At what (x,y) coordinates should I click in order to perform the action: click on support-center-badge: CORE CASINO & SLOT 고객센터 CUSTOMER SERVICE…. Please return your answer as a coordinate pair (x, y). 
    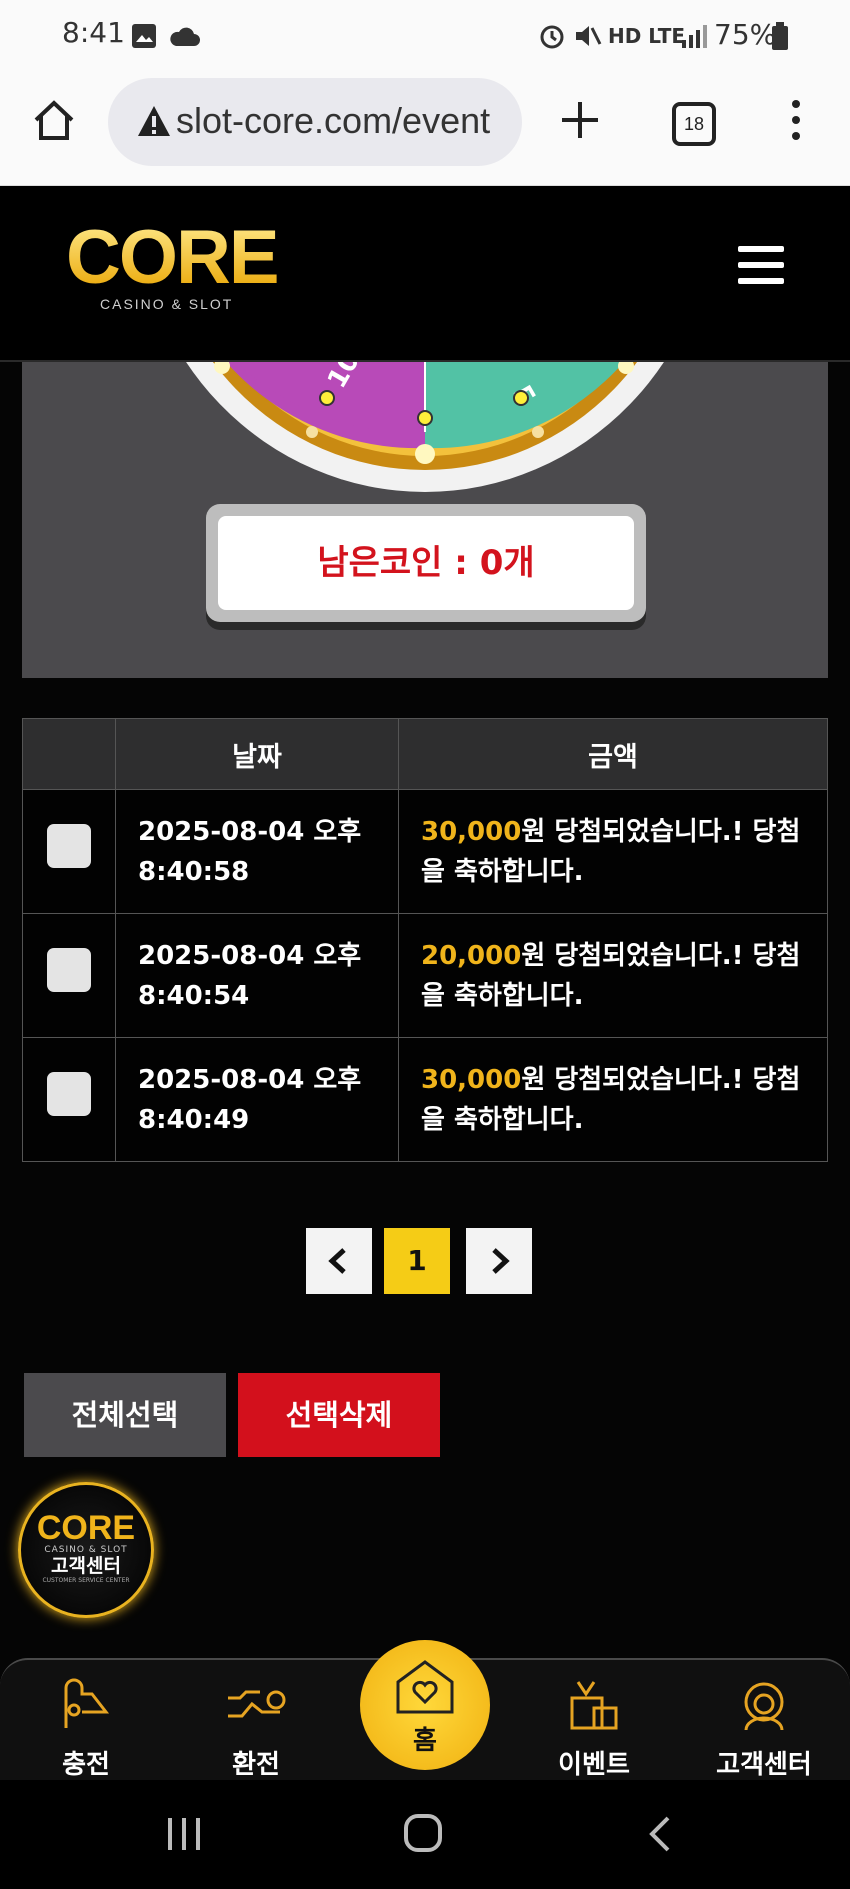
    Looking at the image, I should click on (86, 1550).